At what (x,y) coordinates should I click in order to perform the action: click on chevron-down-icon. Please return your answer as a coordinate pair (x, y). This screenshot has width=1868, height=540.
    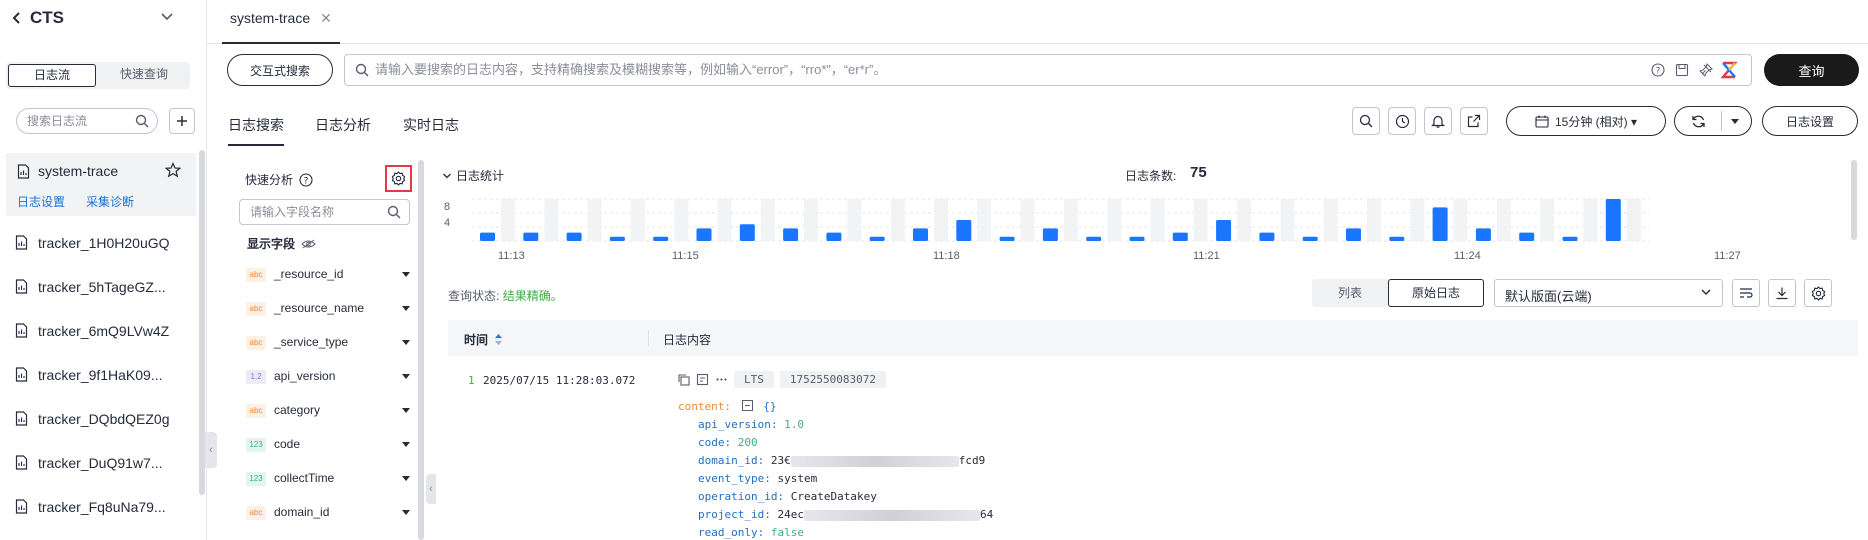
    Looking at the image, I should click on (167, 17).